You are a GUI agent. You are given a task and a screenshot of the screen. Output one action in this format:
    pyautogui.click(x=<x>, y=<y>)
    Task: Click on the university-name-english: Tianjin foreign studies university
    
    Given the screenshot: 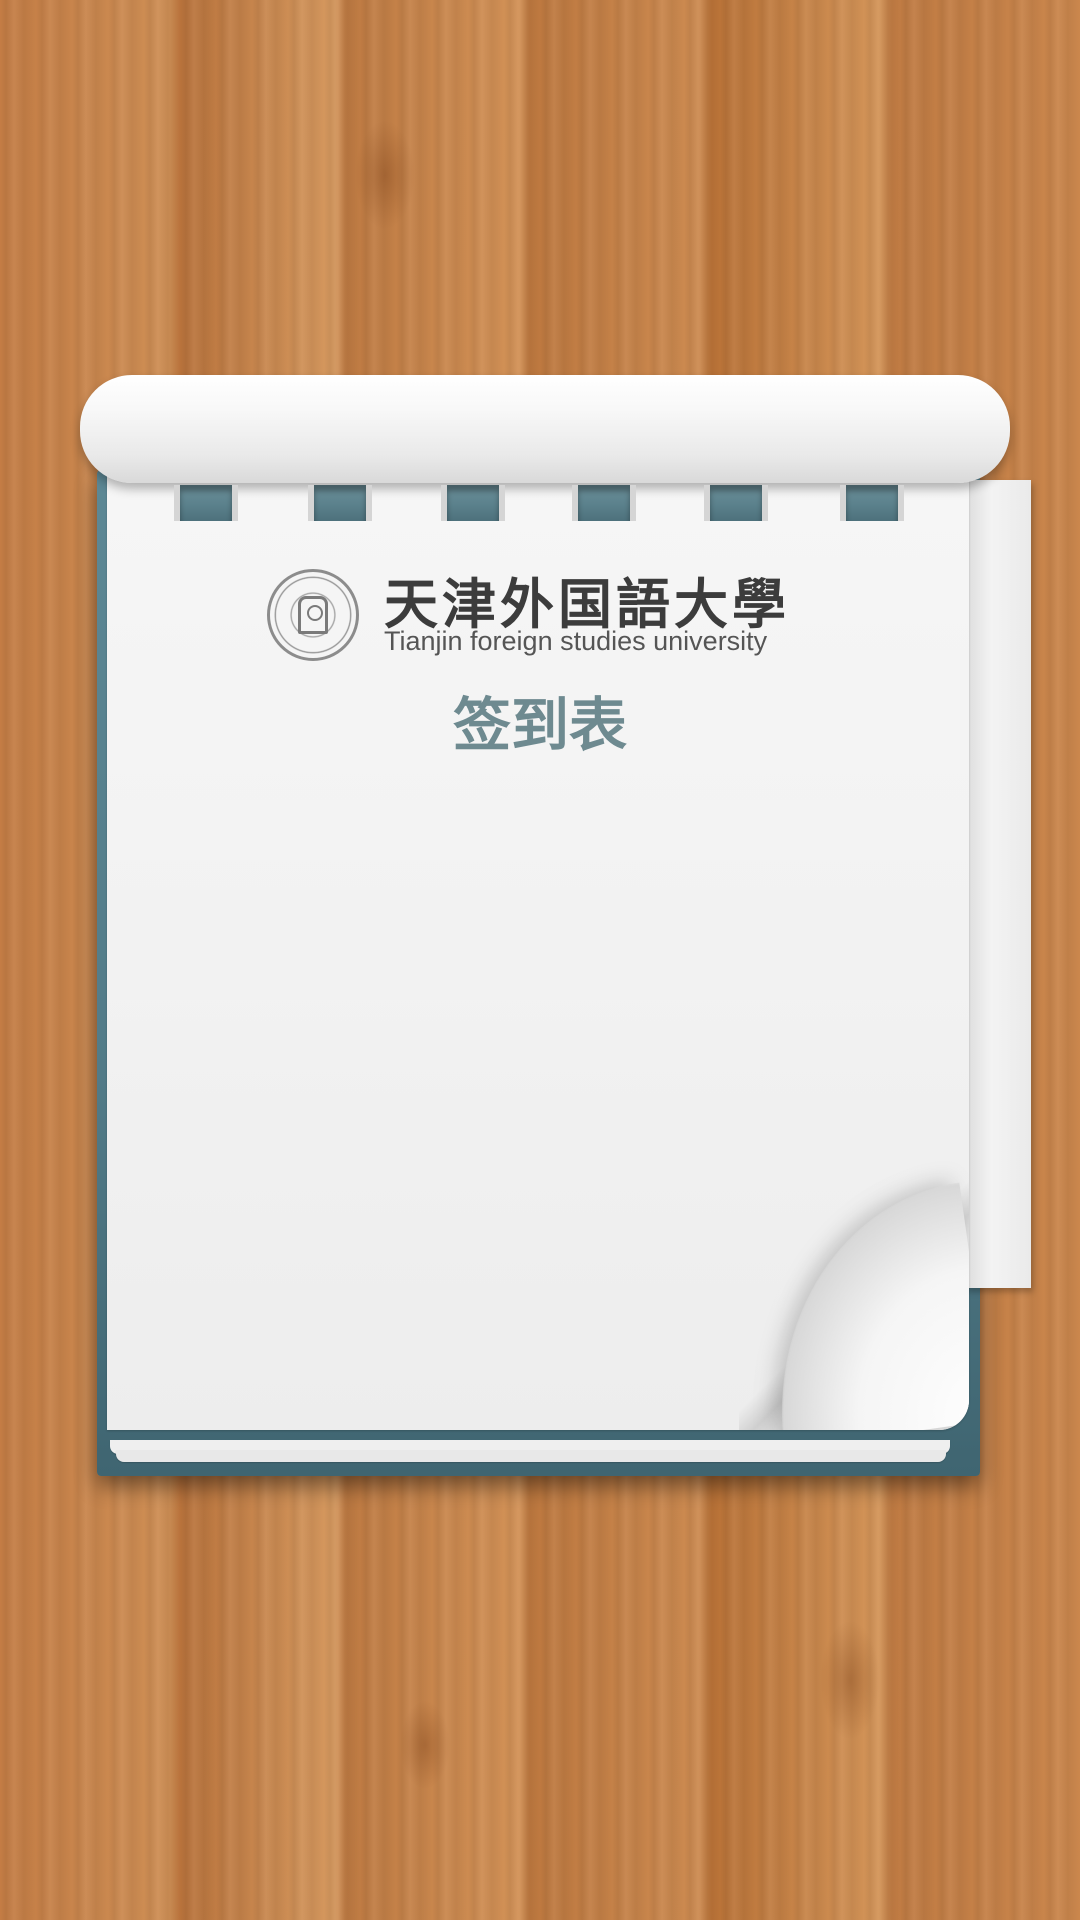 What is the action you would take?
    pyautogui.click(x=576, y=641)
    